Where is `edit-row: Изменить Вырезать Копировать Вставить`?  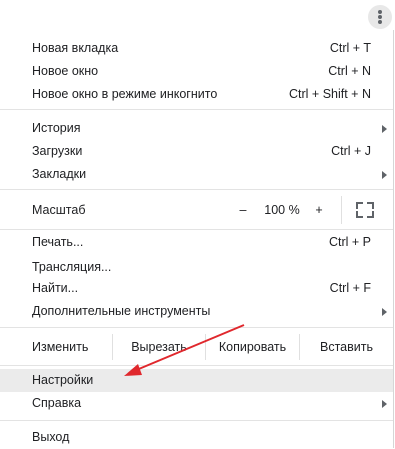 edit-row: Изменить Вырезать Копировать Вставить is located at coordinates (196, 347).